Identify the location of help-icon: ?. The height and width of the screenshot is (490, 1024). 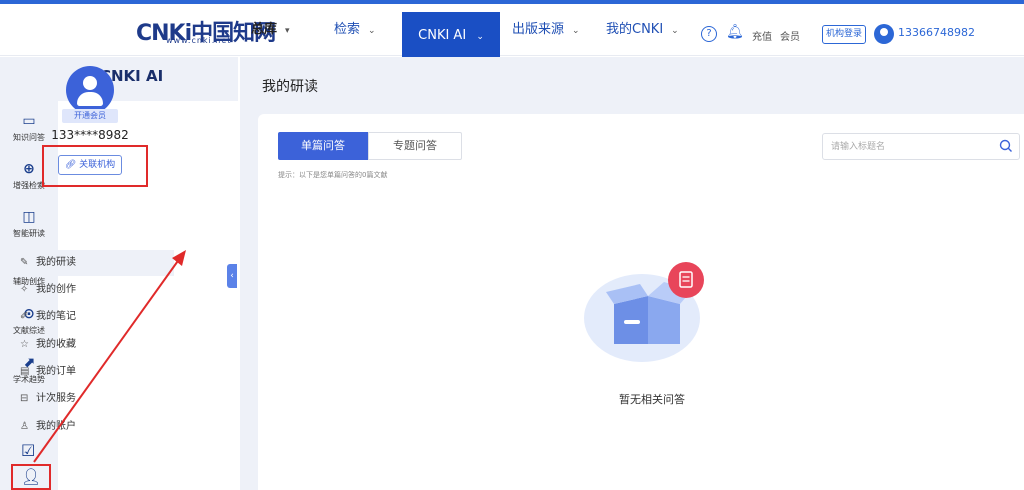
(709, 34).